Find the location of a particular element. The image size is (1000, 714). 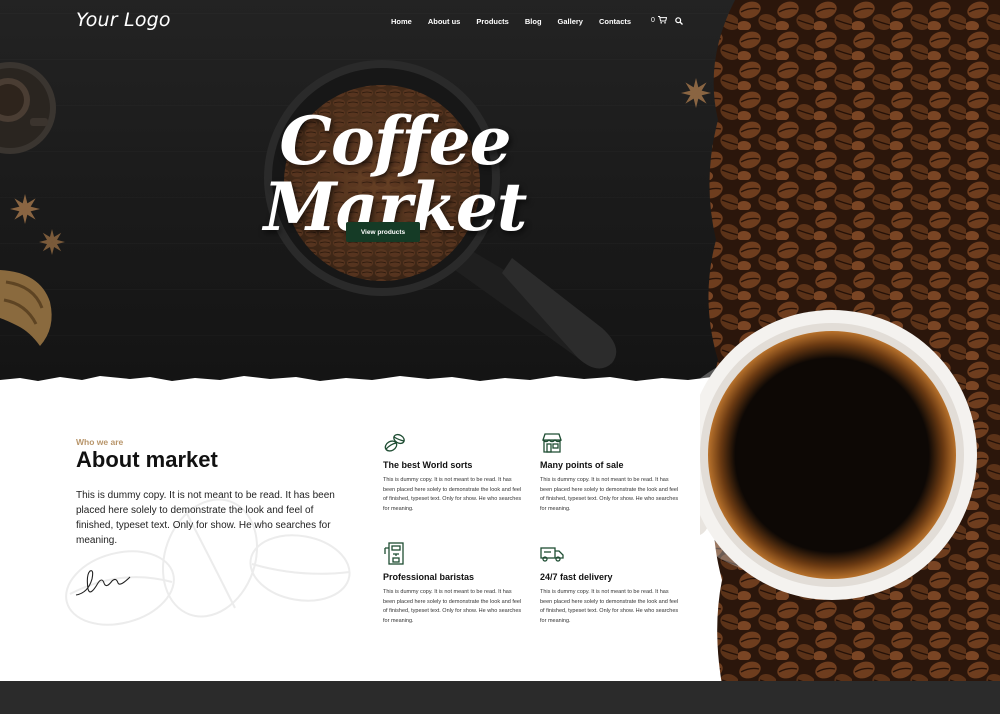

nav-products: Products is located at coordinates (492, 21).